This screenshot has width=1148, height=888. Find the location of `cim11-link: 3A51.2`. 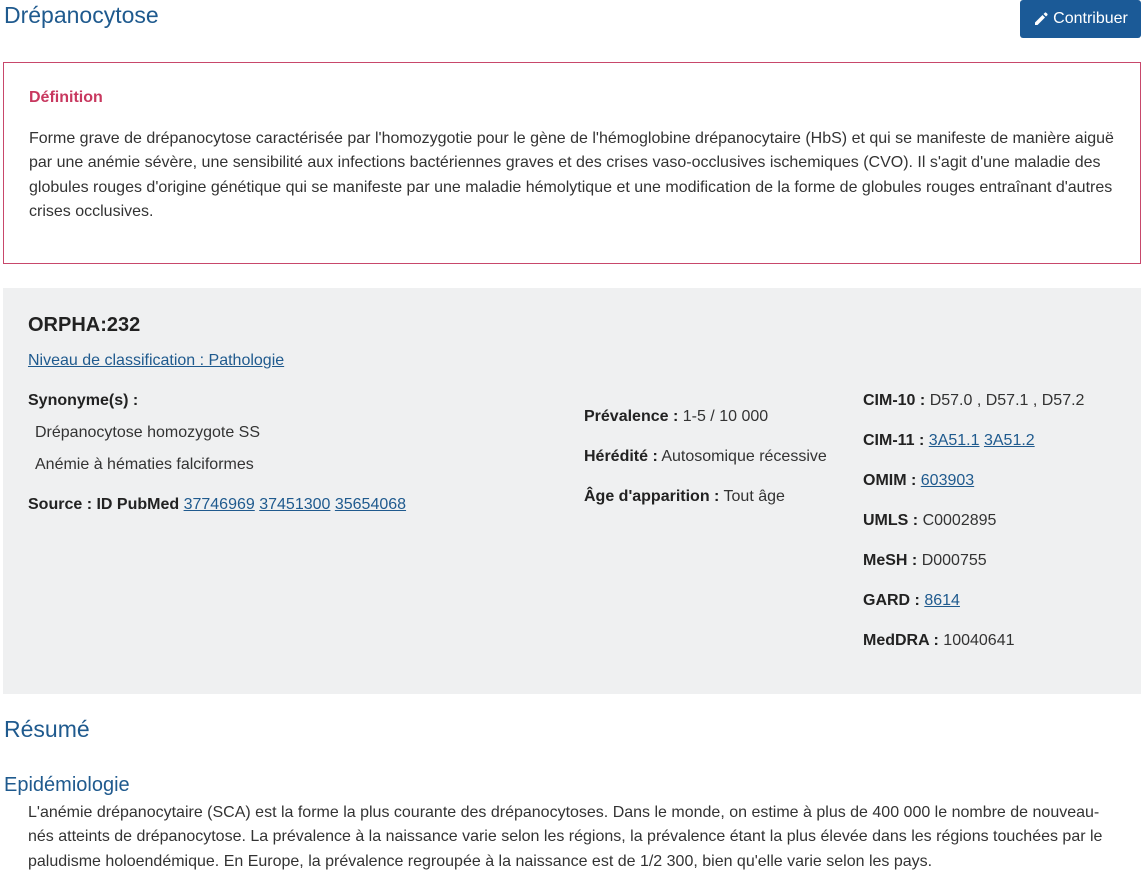

cim11-link: 3A51.2 is located at coordinates (1009, 440).